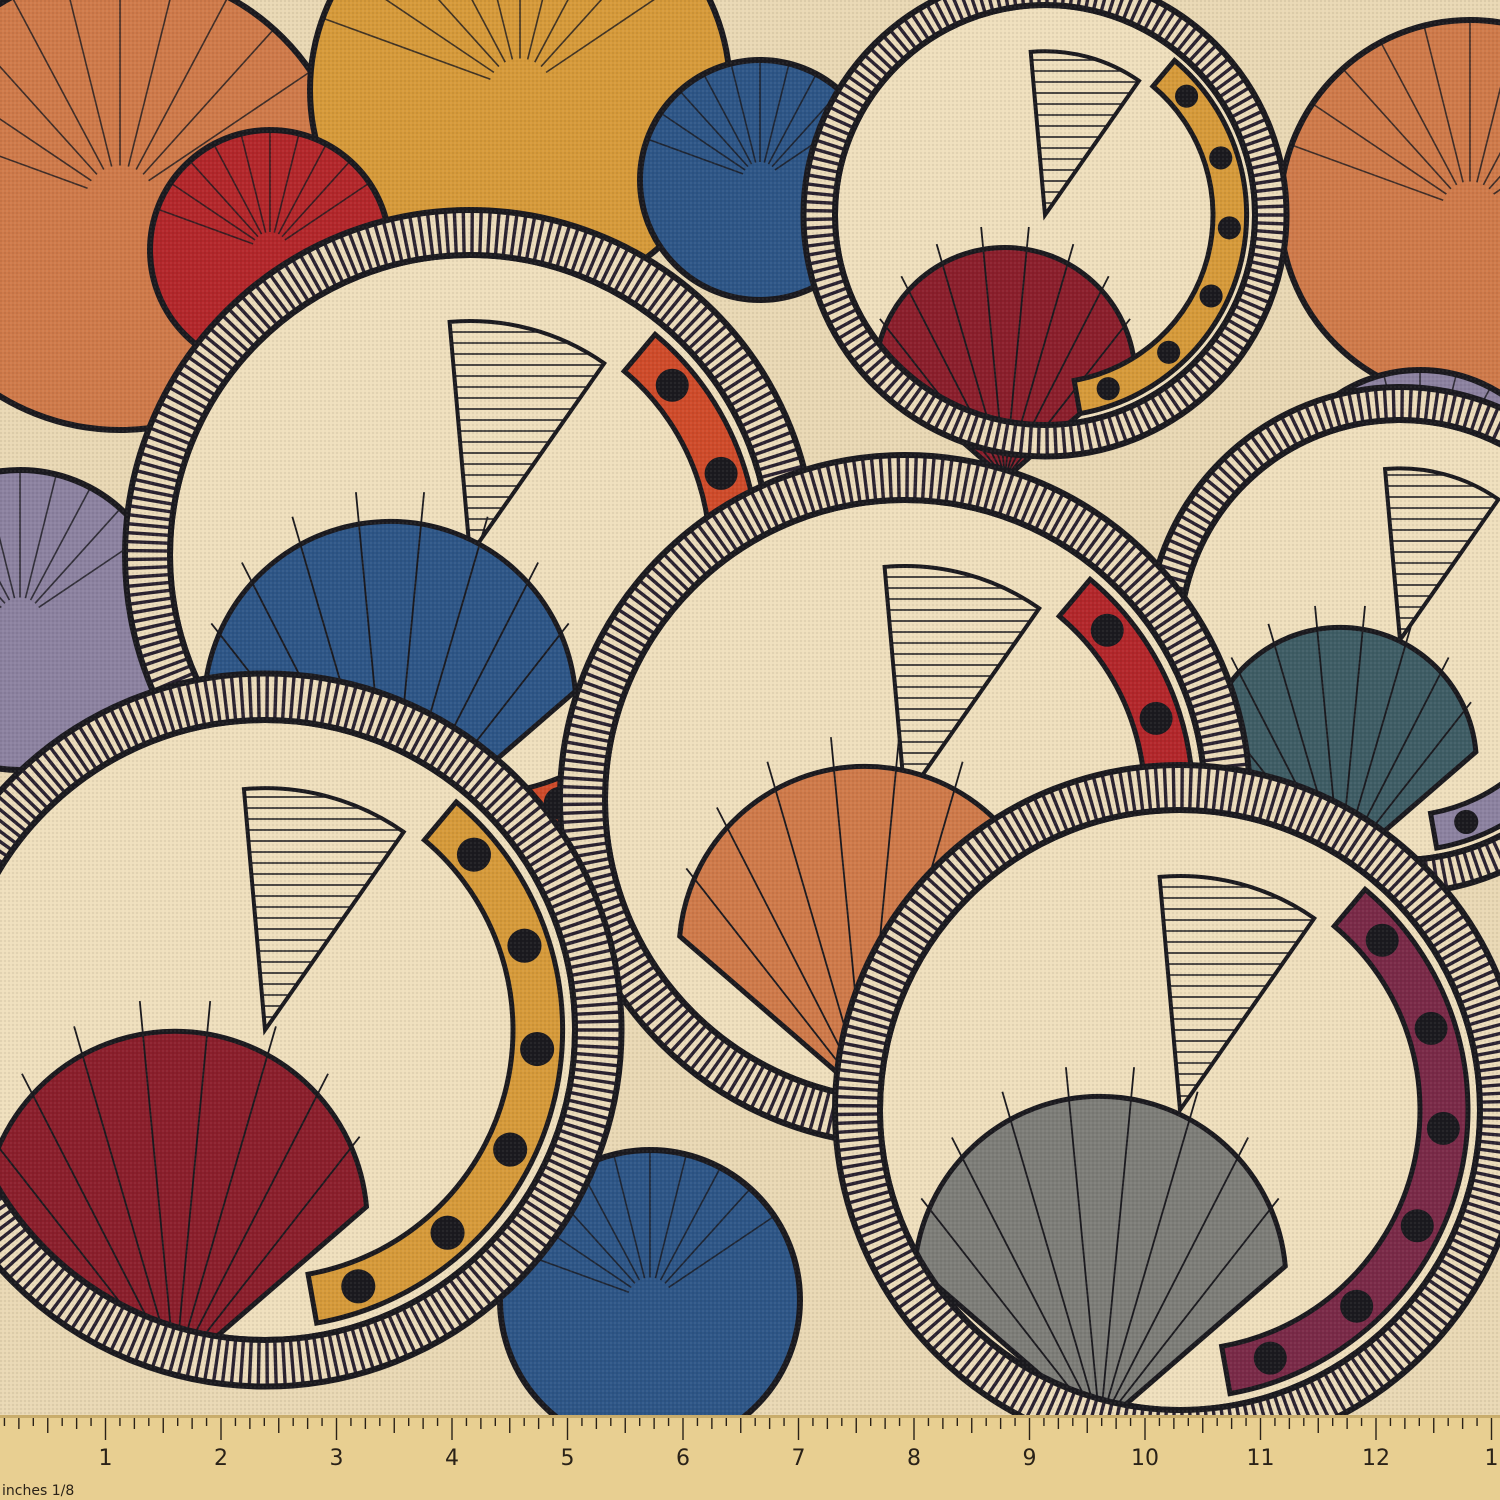 This screenshot has width=1500, height=1500. I want to click on ruler-number: 8, so click(914, 1458).